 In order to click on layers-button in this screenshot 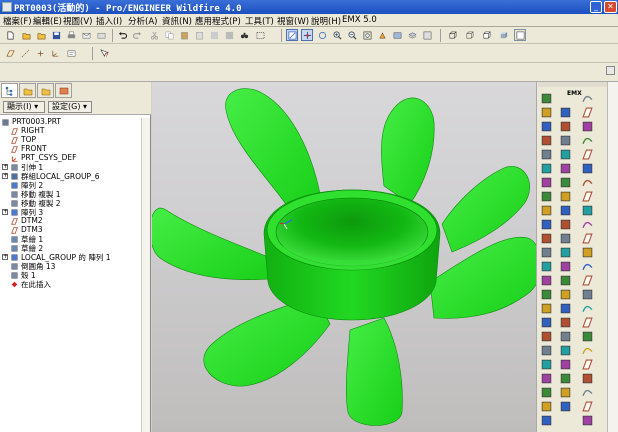, I will do `click(412, 35)`.